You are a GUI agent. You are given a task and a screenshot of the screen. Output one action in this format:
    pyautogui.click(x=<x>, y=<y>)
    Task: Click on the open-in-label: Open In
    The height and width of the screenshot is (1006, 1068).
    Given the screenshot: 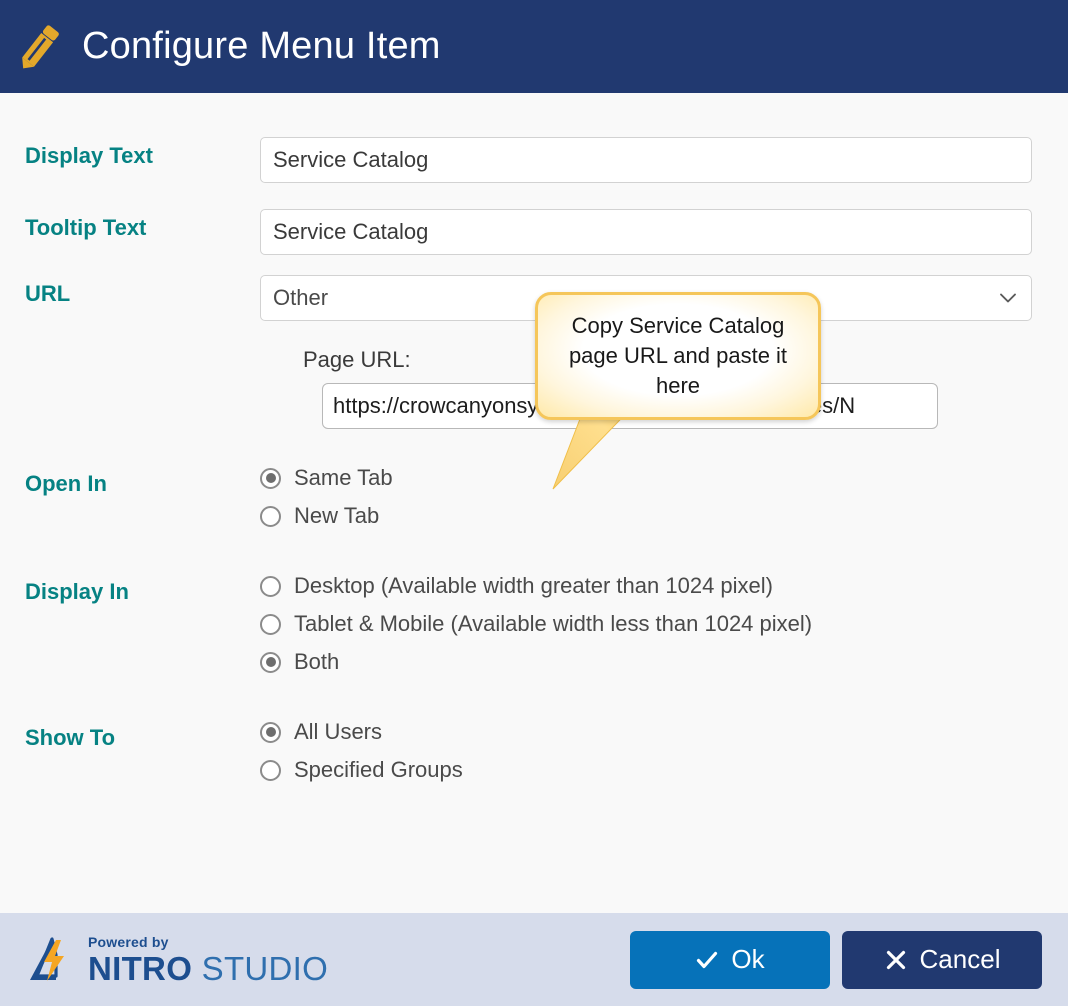 What is the action you would take?
    pyautogui.click(x=66, y=483)
    